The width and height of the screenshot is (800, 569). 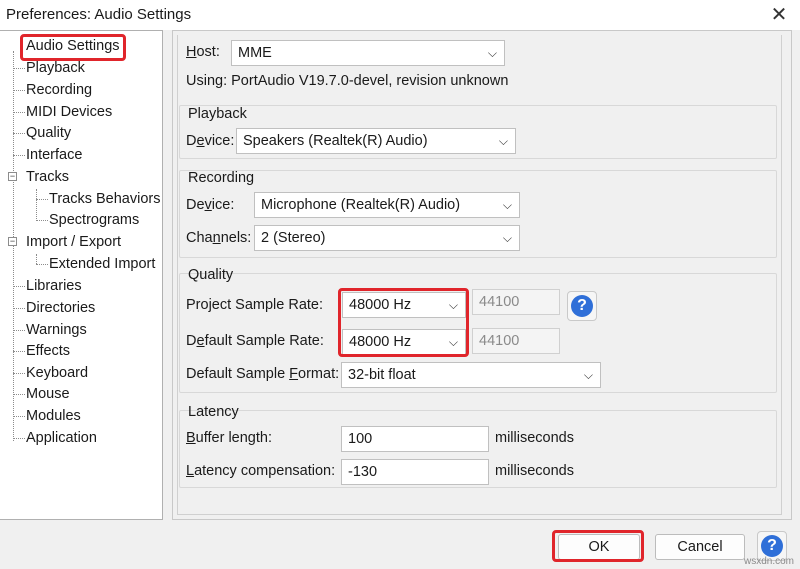 What do you see at coordinates (471, 375) in the screenshot?
I see `sample-format-select: 32-bit float ⌵` at bounding box center [471, 375].